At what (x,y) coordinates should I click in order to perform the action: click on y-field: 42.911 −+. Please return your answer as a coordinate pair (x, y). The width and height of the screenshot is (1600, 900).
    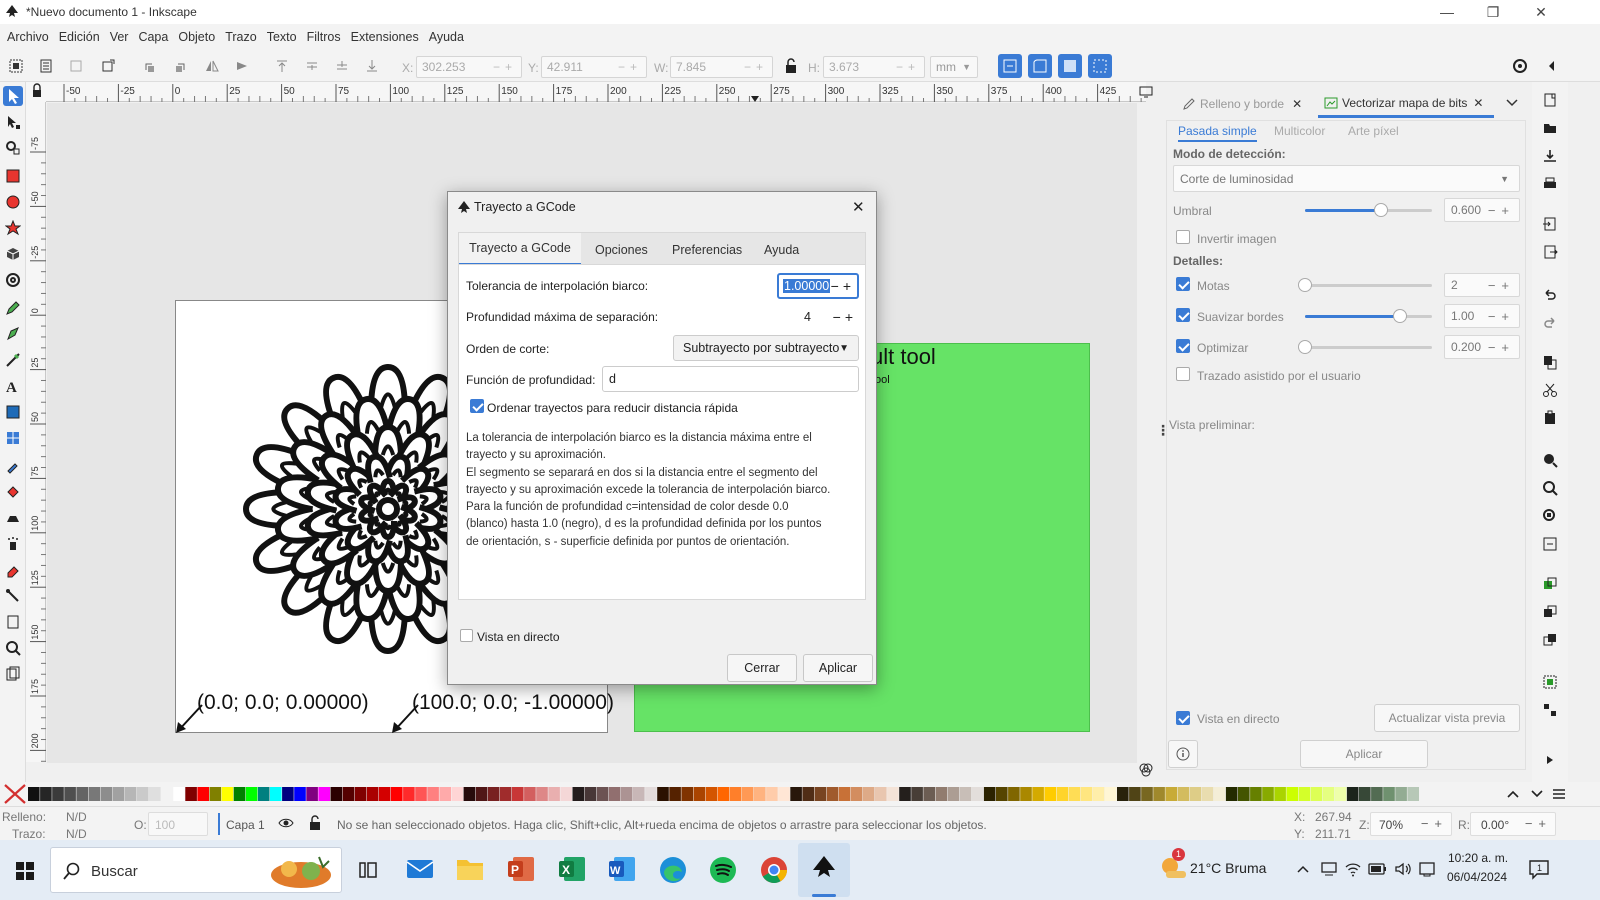
    Looking at the image, I should click on (594, 67).